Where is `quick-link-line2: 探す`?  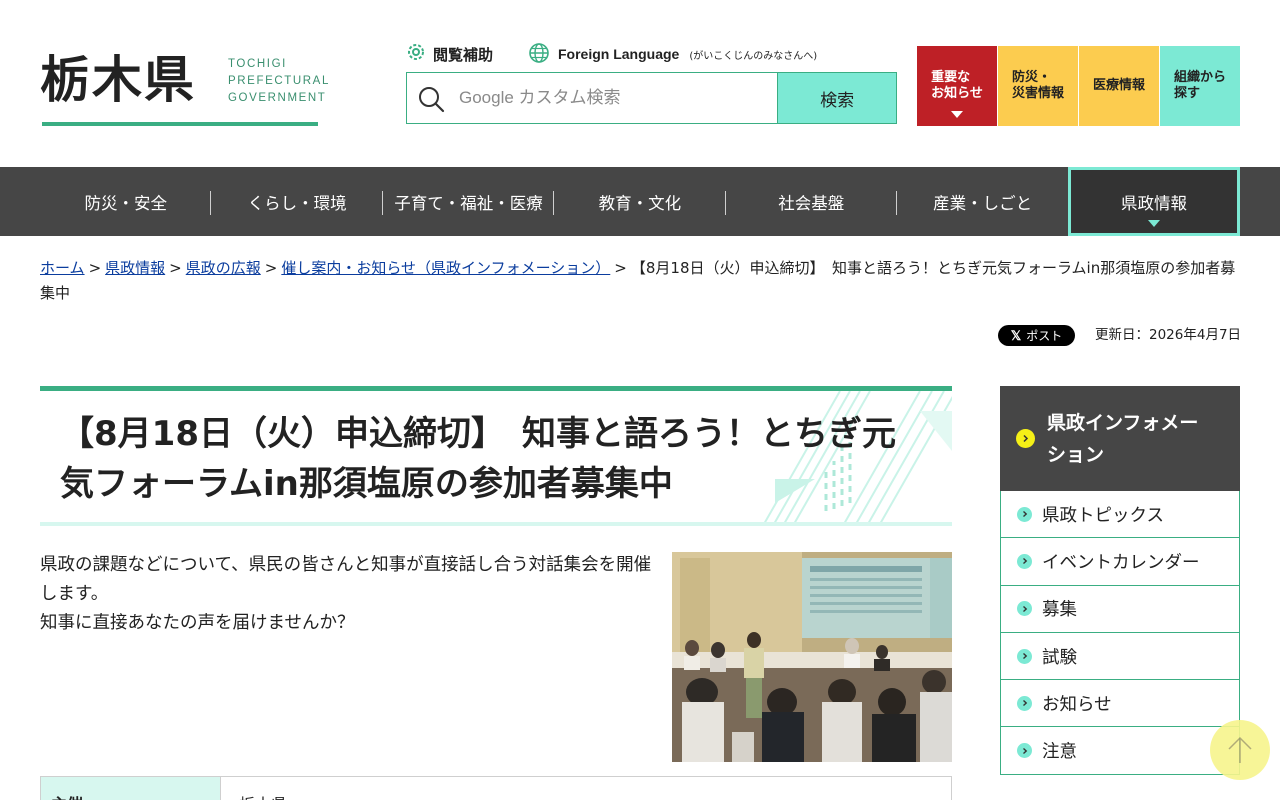 quick-link-line2: 探す is located at coordinates (1186, 93).